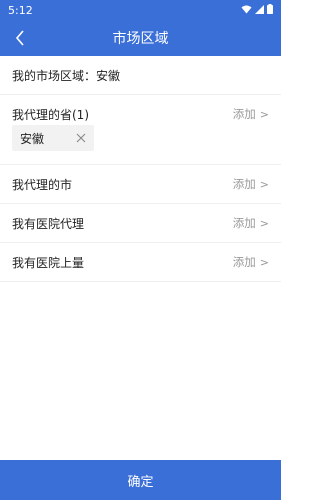  Describe the element at coordinates (270, 10) in the screenshot. I see `battery-icon` at that location.